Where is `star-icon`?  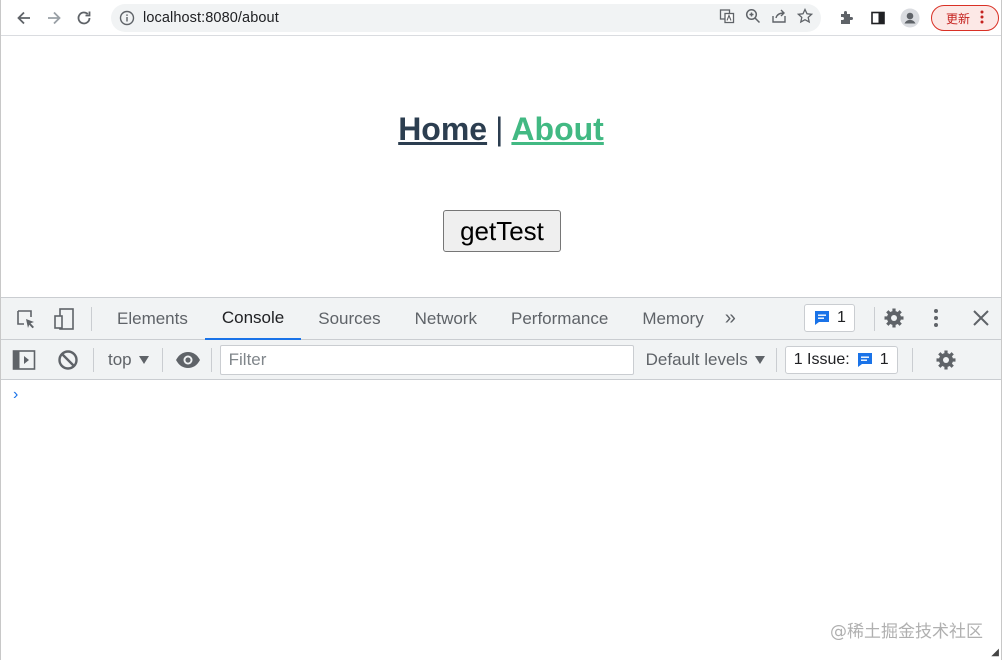 star-icon is located at coordinates (805, 18).